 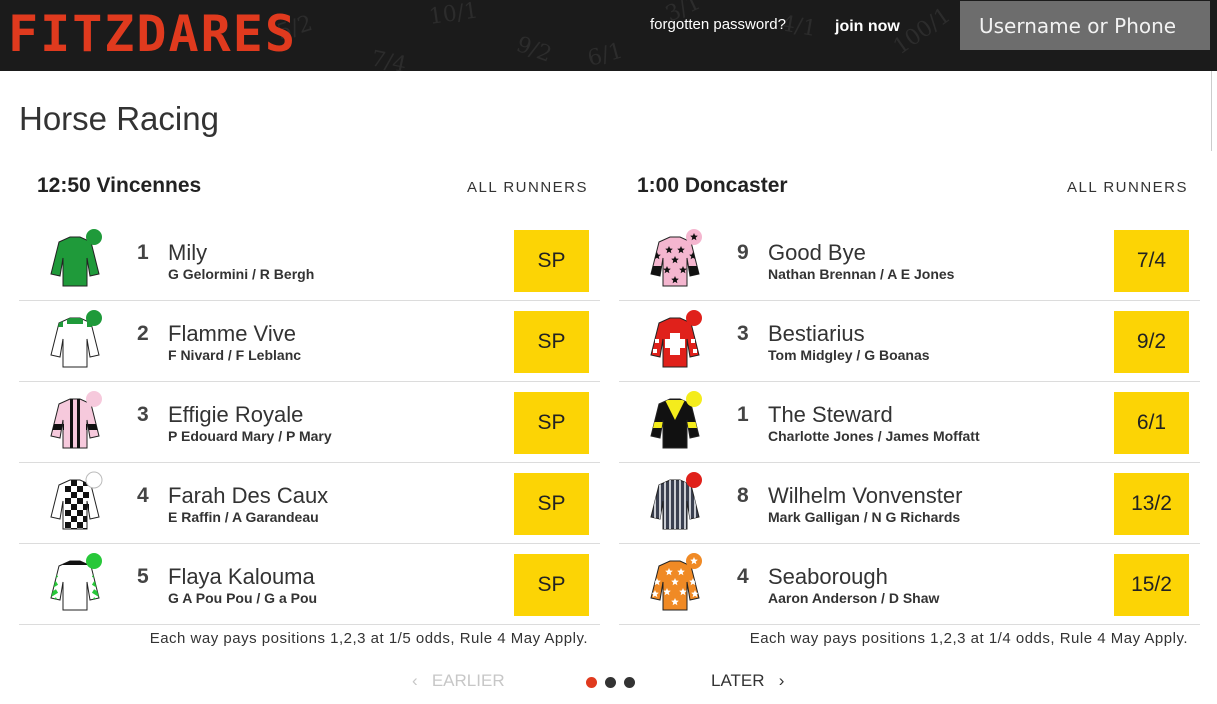 What do you see at coordinates (1151, 423) in the screenshot?
I see `odds-button: 6/1` at bounding box center [1151, 423].